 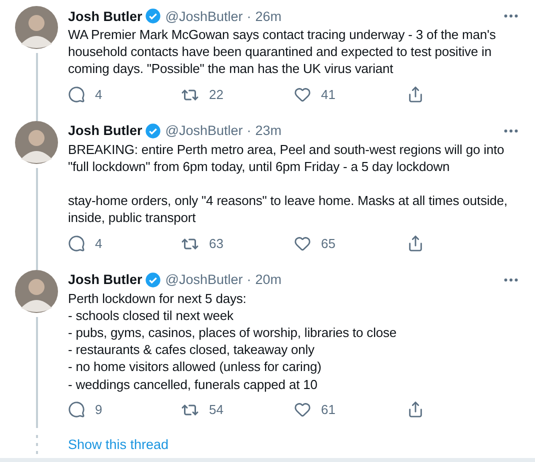 What do you see at coordinates (216, 94) in the screenshot?
I see `retweet-count: 22` at bounding box center [216, 94].